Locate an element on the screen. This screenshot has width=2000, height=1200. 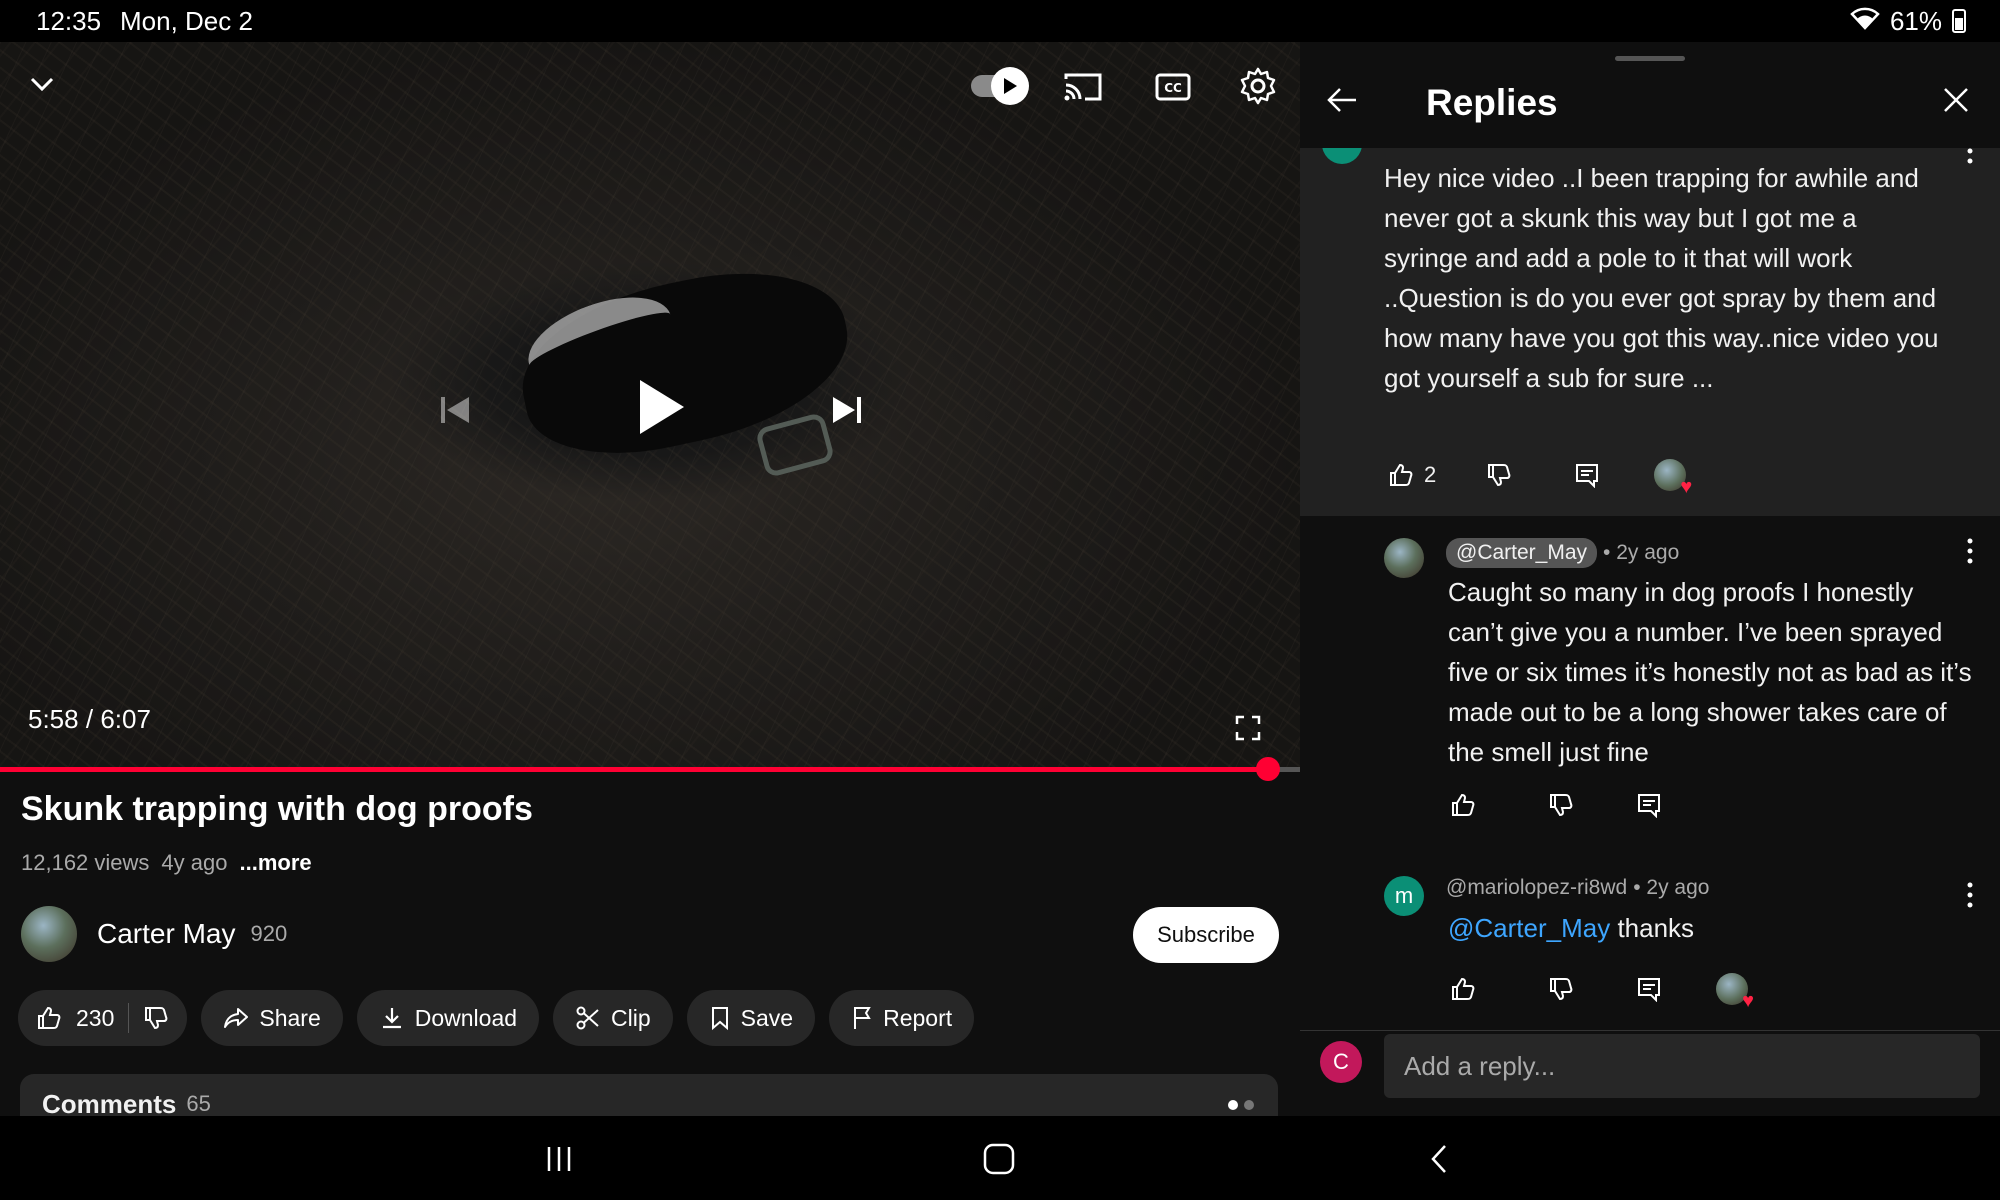
video-meta: 12,162 views 4y ago ...more is located at coordinates (166, 863).